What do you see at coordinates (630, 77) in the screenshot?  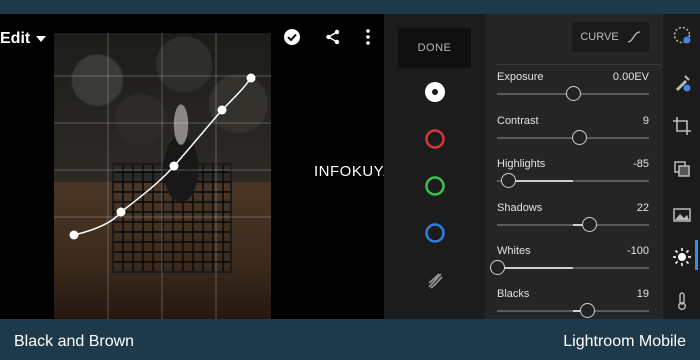 I see `adjustment-value: 0.00EV` at bounding box center [630, 77].